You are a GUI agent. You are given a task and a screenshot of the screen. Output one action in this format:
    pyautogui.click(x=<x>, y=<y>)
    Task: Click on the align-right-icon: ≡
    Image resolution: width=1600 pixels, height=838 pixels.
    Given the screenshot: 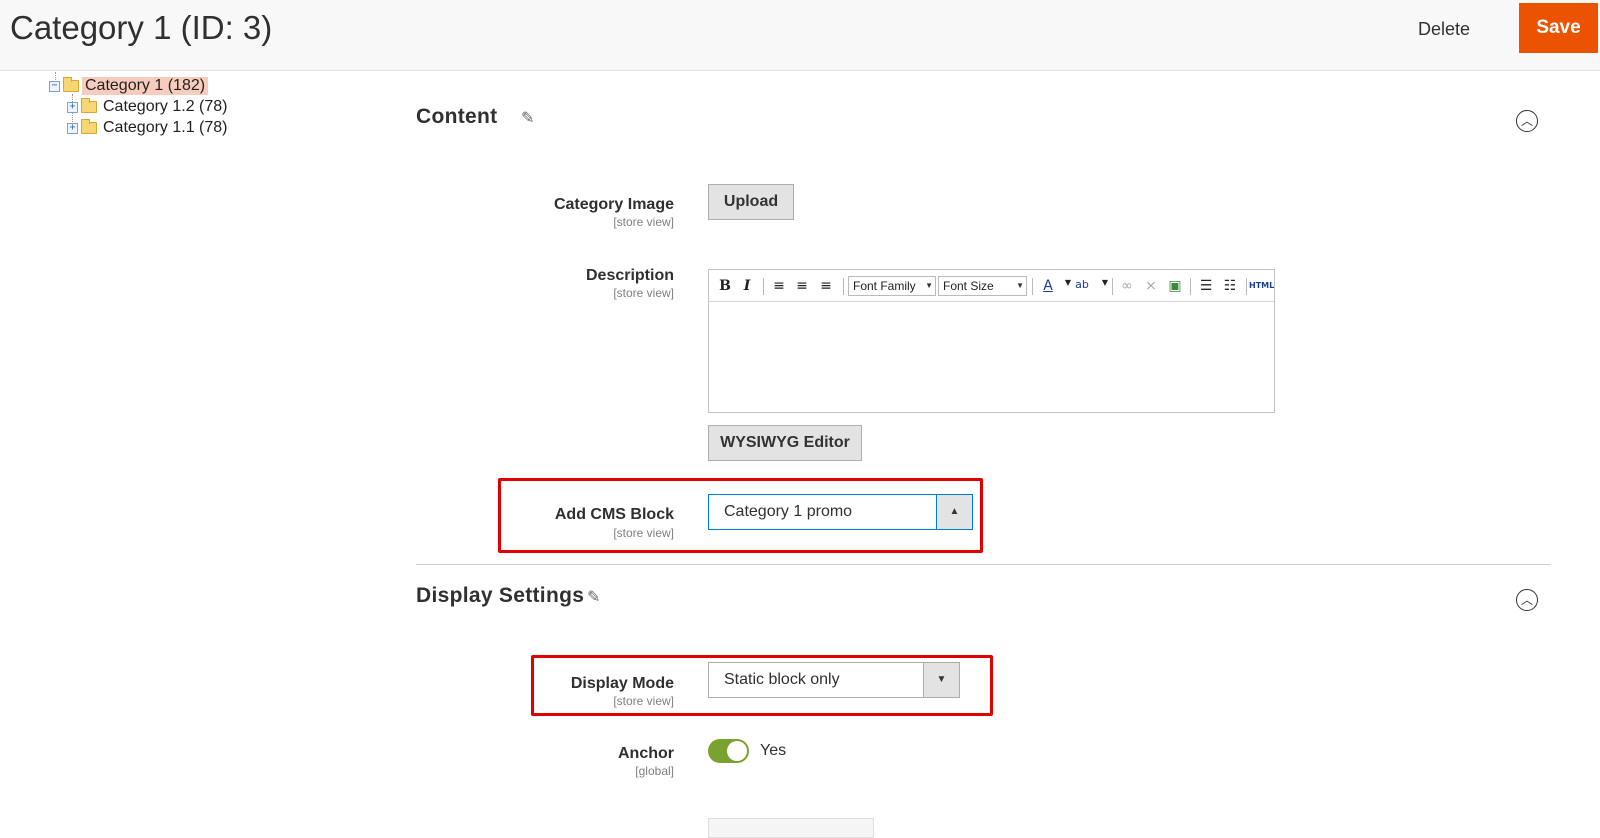 What is the action you would take?
    pyautogui.click(x=826, y=287)
    